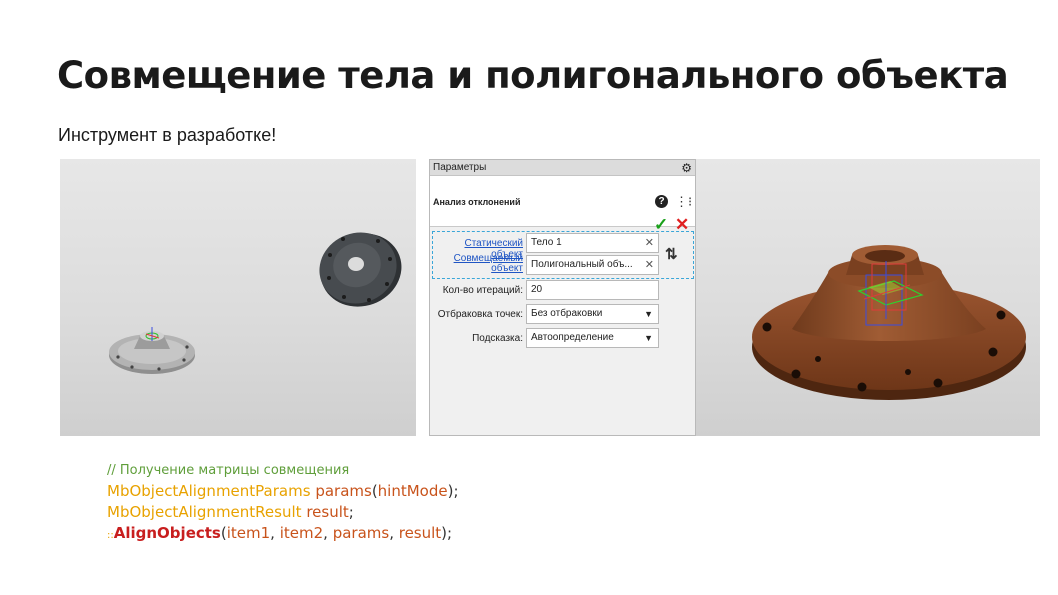  What do you see at coordinates (167, 135) in the screenshot?
I see `slide-subtitle: Инструмент в разработке!` at bounding box center [167, 135].